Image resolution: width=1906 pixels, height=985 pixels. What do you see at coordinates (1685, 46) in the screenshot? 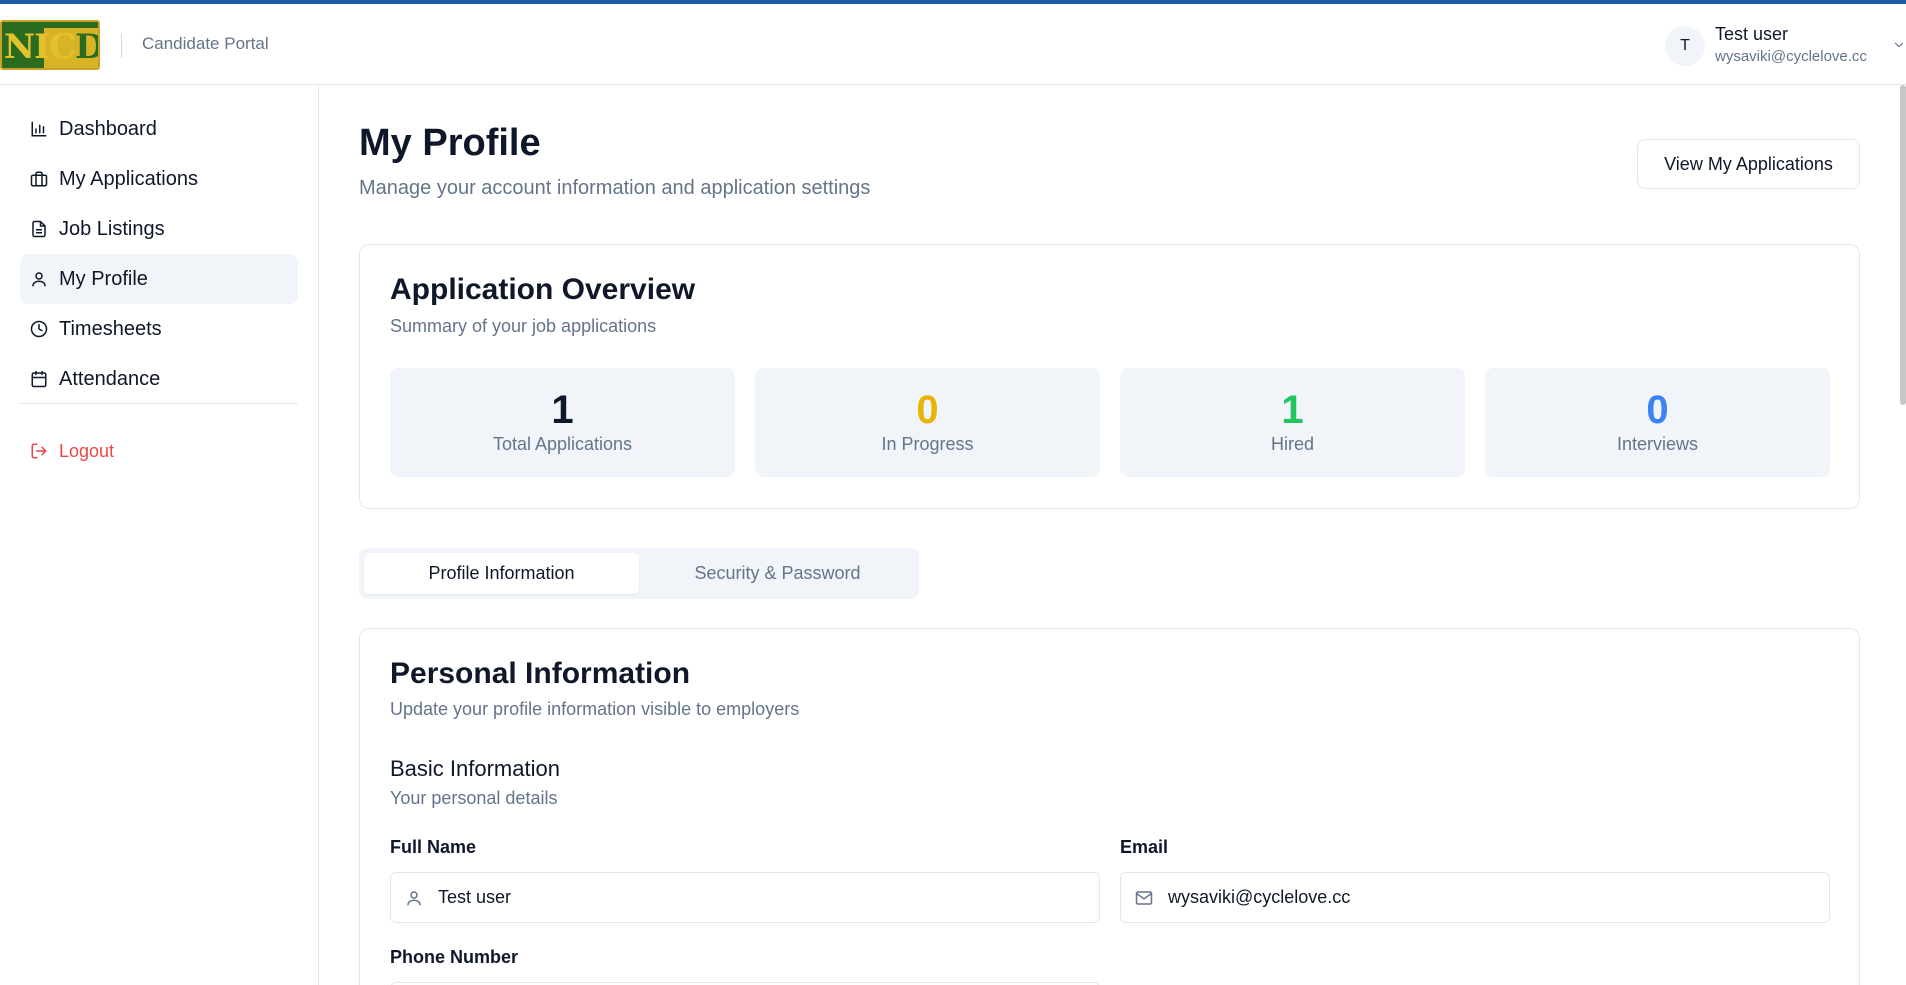
I see `avatar: T` at bounding box center [1685, 46].